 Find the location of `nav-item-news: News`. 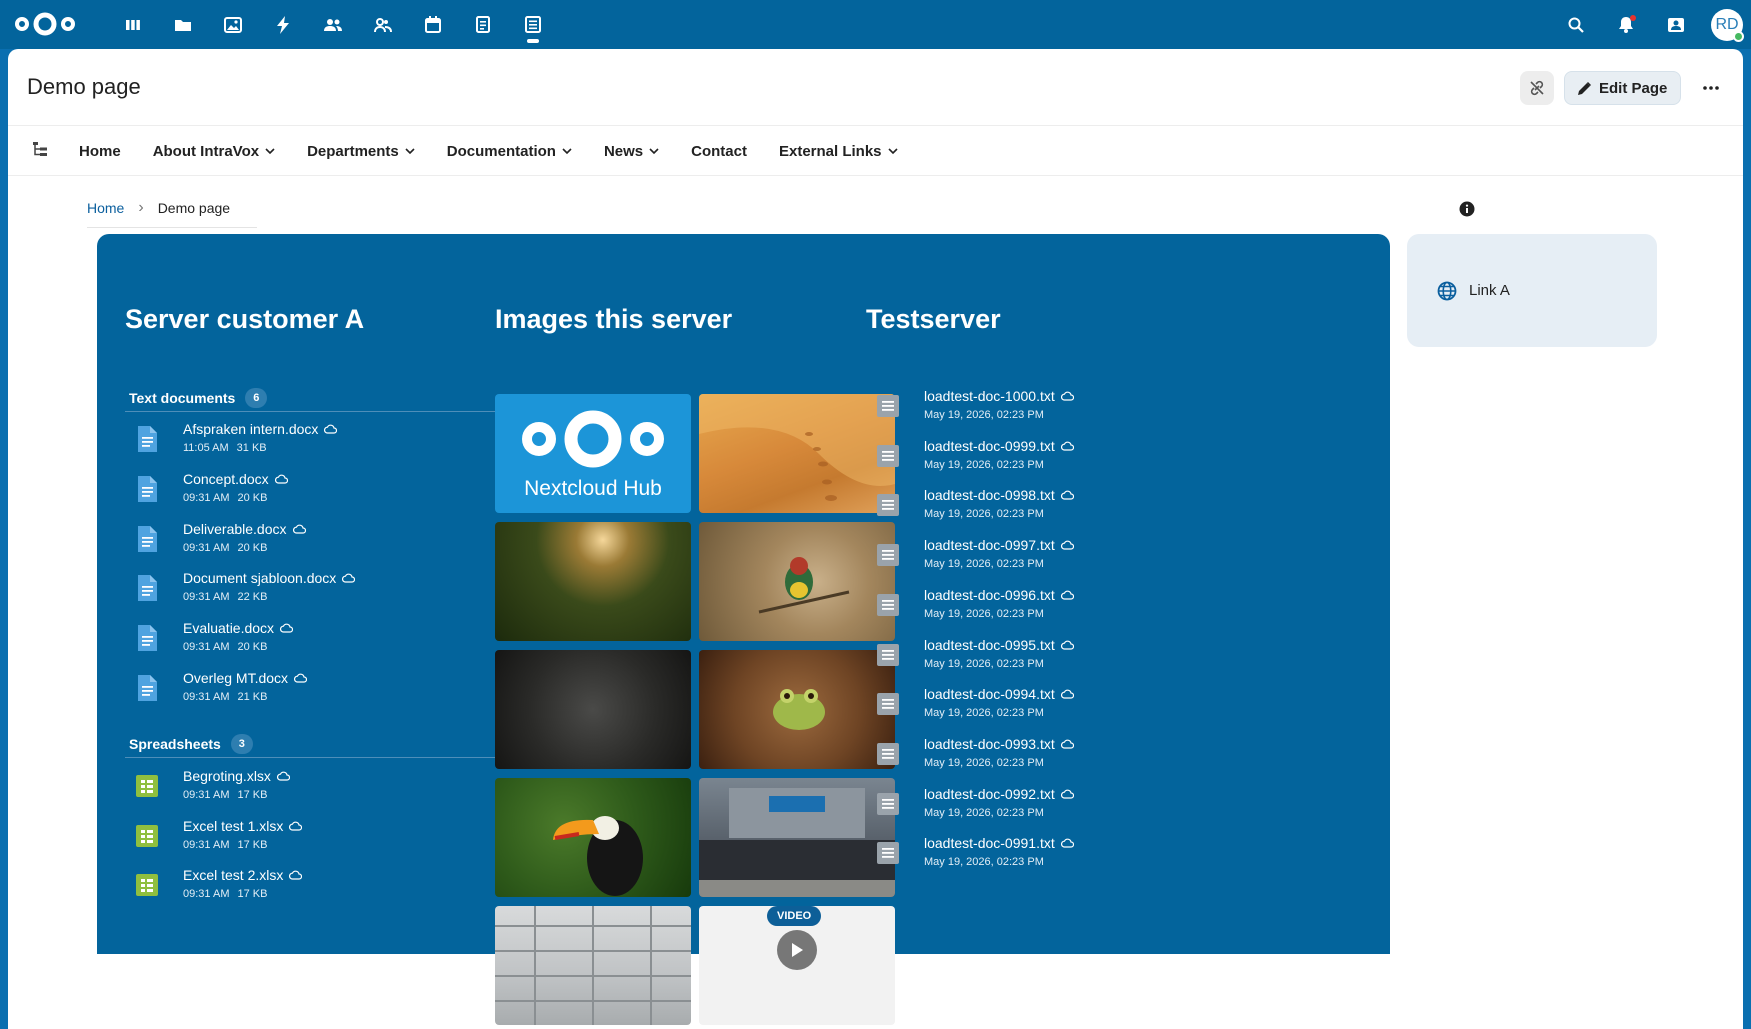

nav-item-news: News is located at coordinates (631, 151).